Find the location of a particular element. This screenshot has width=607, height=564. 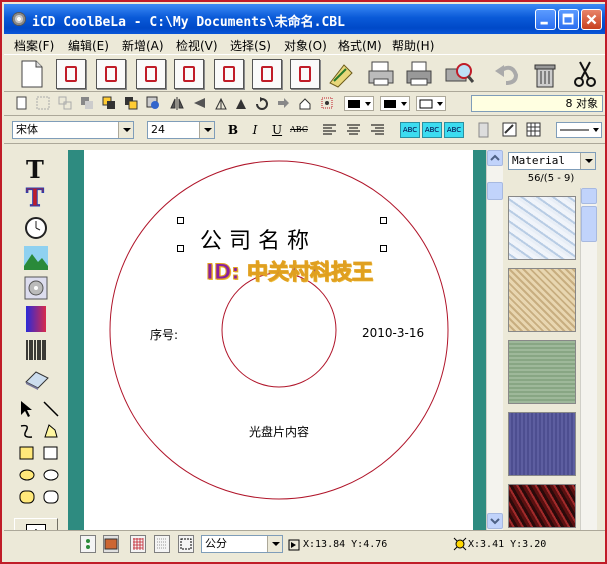

minimize-button is located at coordinates (545, 19).